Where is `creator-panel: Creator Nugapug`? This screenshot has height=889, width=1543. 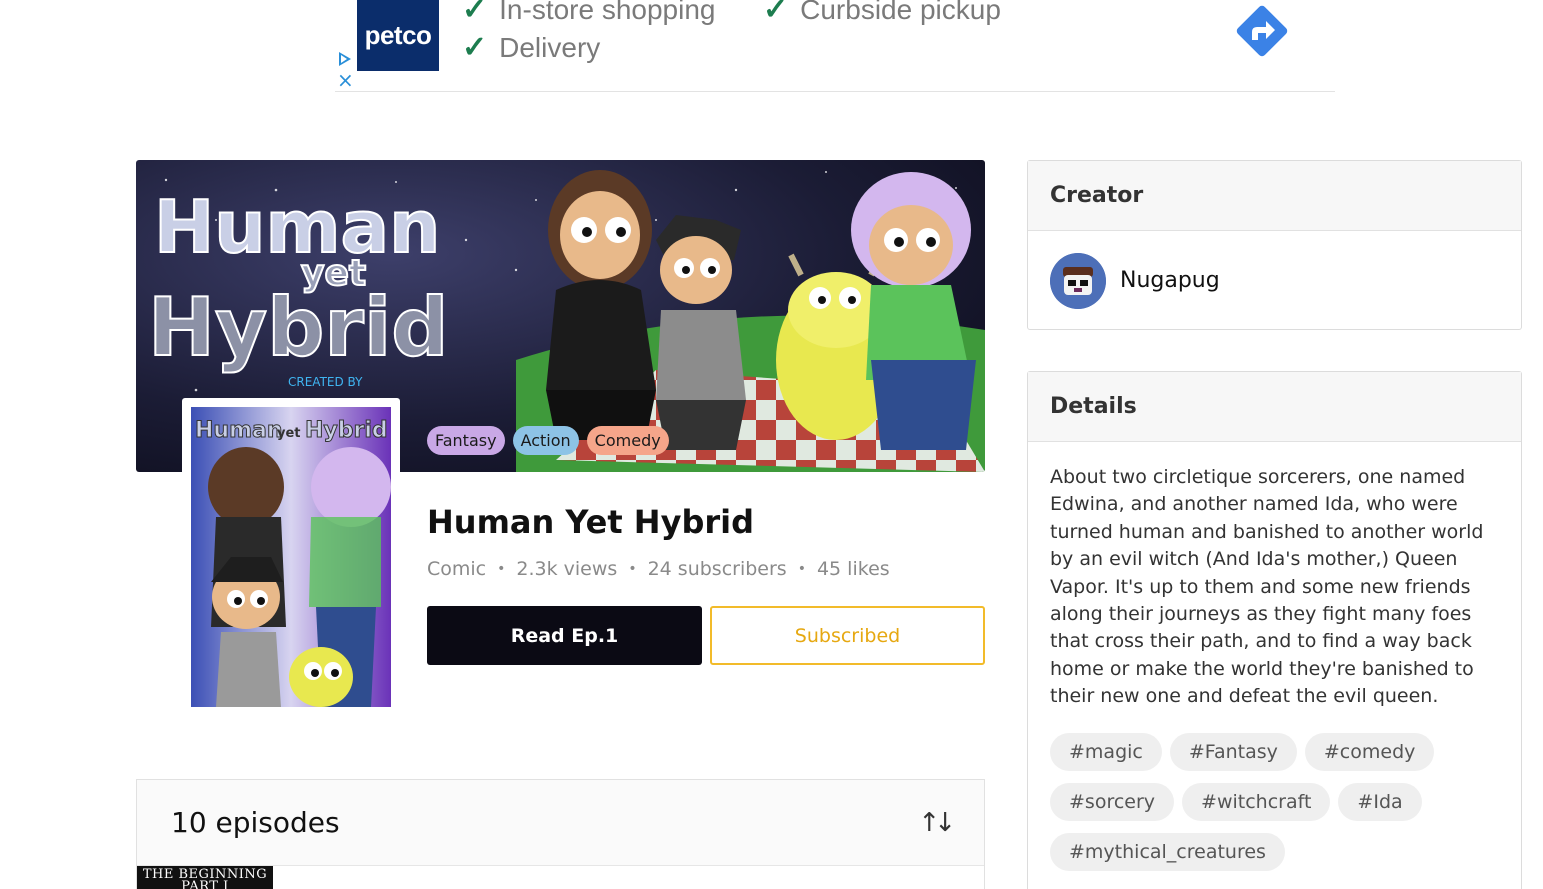
creator-panel: Creator Nugapug is located at coordinates (1274, 245).